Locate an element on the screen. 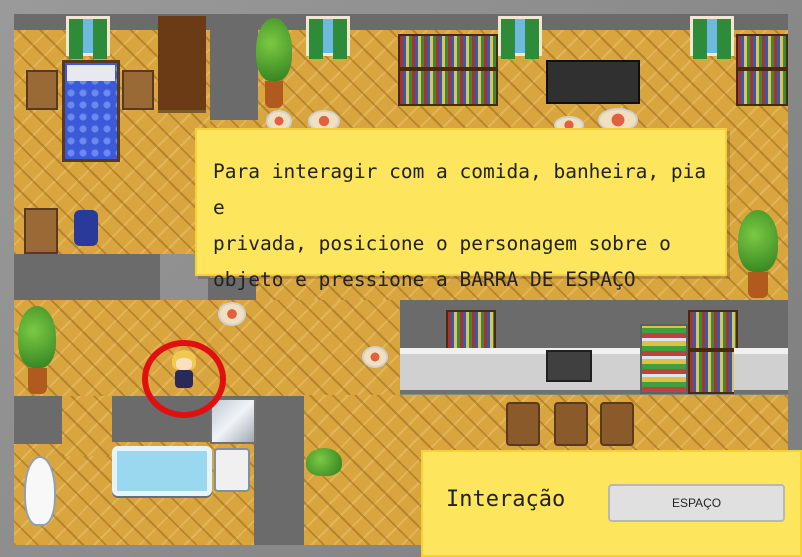 Image resolution: width=802 pixels, height=557 pixels. pantry-shelf is located at coordinates (713, 352).